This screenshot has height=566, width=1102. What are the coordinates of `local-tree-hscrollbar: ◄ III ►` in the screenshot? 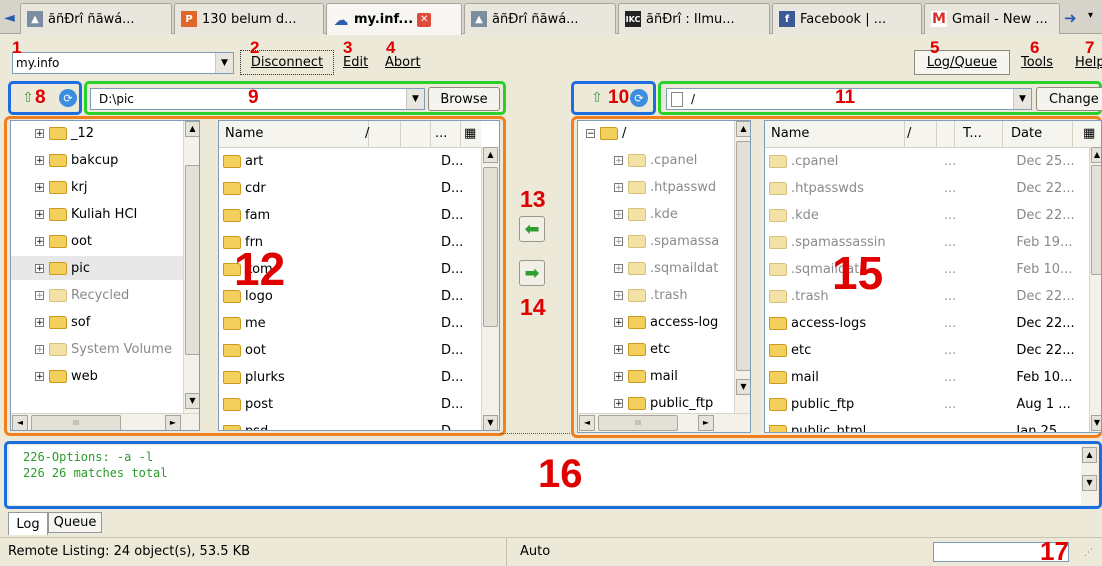 It's located at (105, 421).